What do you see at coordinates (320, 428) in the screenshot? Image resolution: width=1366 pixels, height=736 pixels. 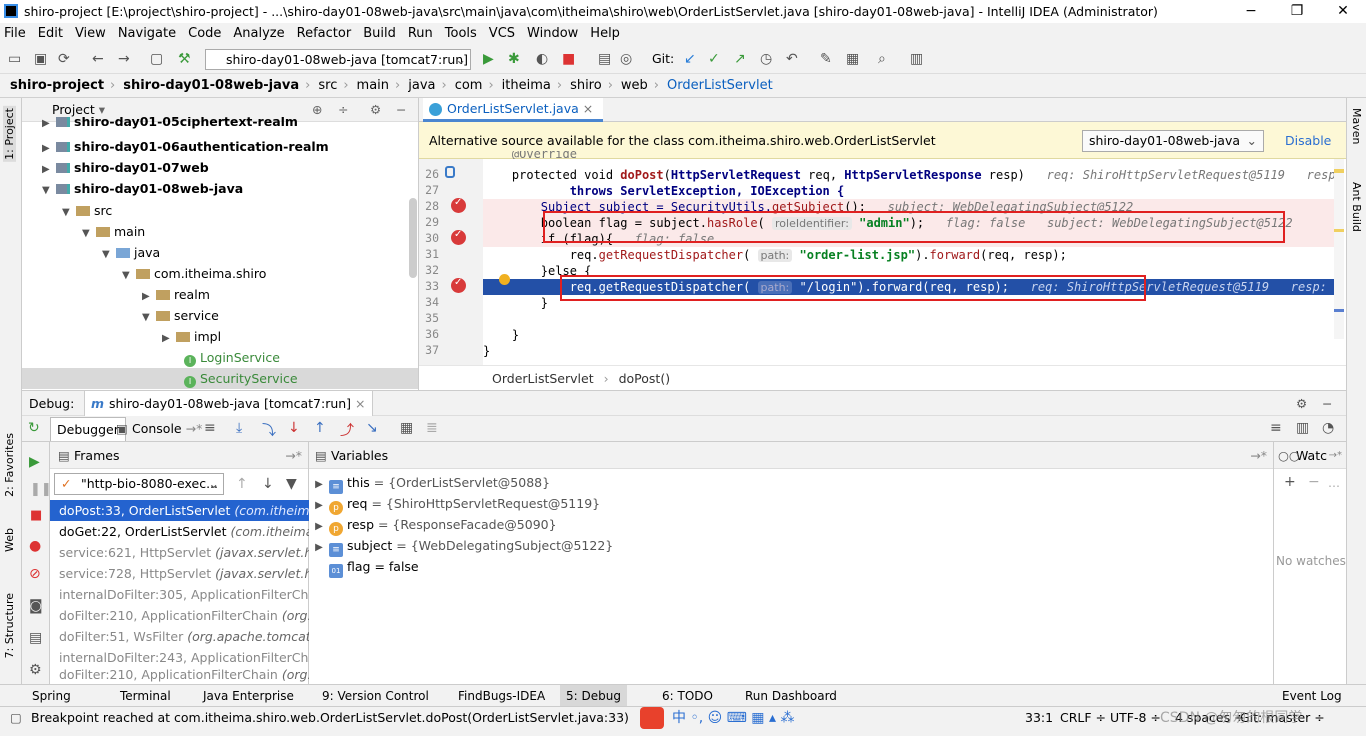 I see `force-step-into-icon: ↑` at bounding box center [320, 428].